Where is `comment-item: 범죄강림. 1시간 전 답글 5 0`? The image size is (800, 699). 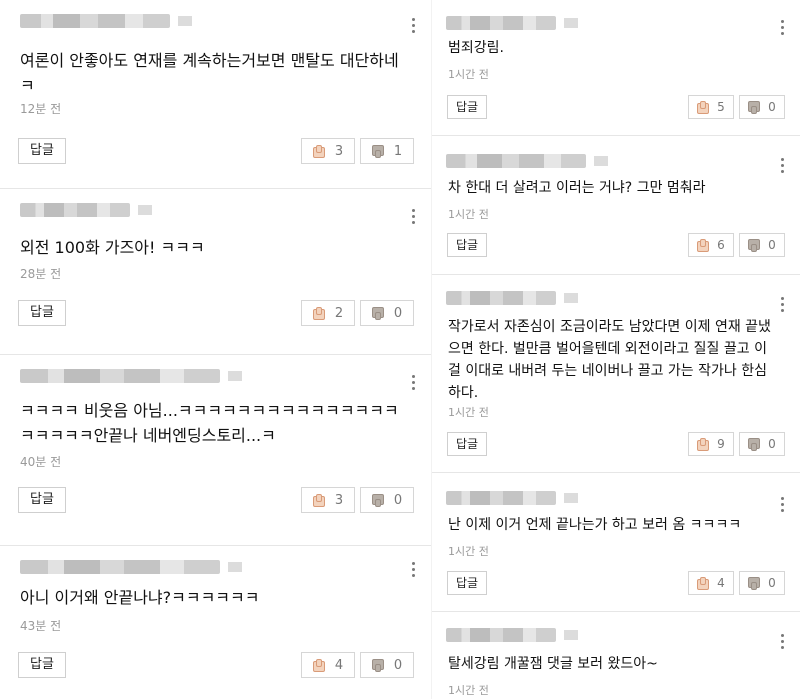 comment-item: 범죄강림. 1시간 전 답글 5 0 is located at coordinates (616, 67).